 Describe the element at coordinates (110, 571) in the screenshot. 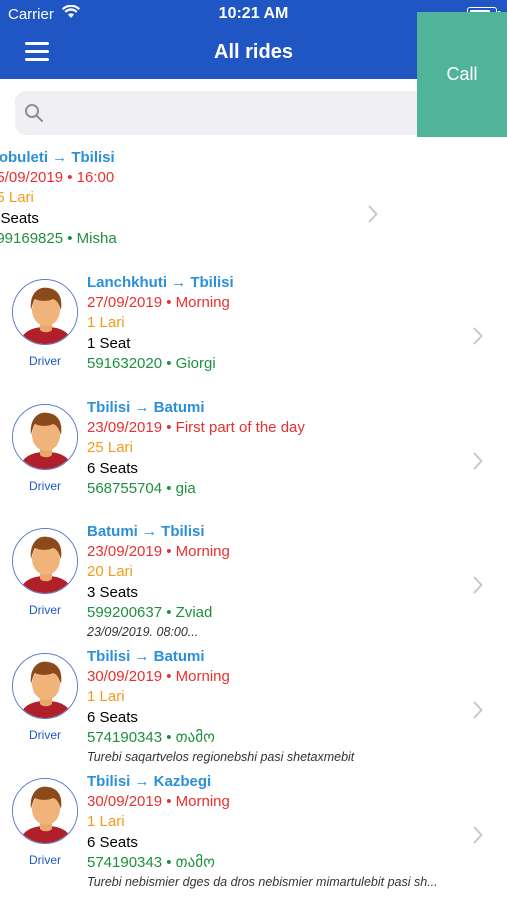

I see `price-label: 20 Lari` at that location.